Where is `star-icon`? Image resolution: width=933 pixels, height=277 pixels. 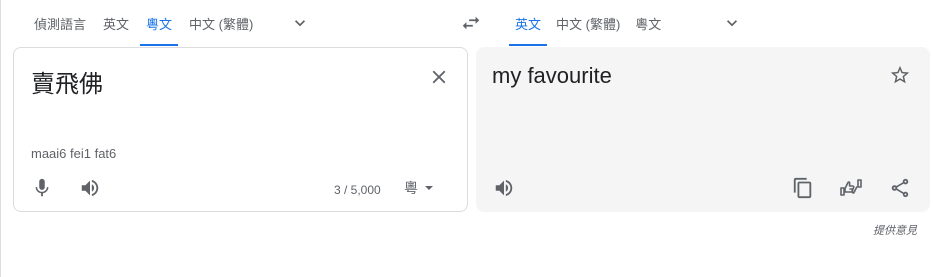
star-icon is located at coordinates (900, 74).